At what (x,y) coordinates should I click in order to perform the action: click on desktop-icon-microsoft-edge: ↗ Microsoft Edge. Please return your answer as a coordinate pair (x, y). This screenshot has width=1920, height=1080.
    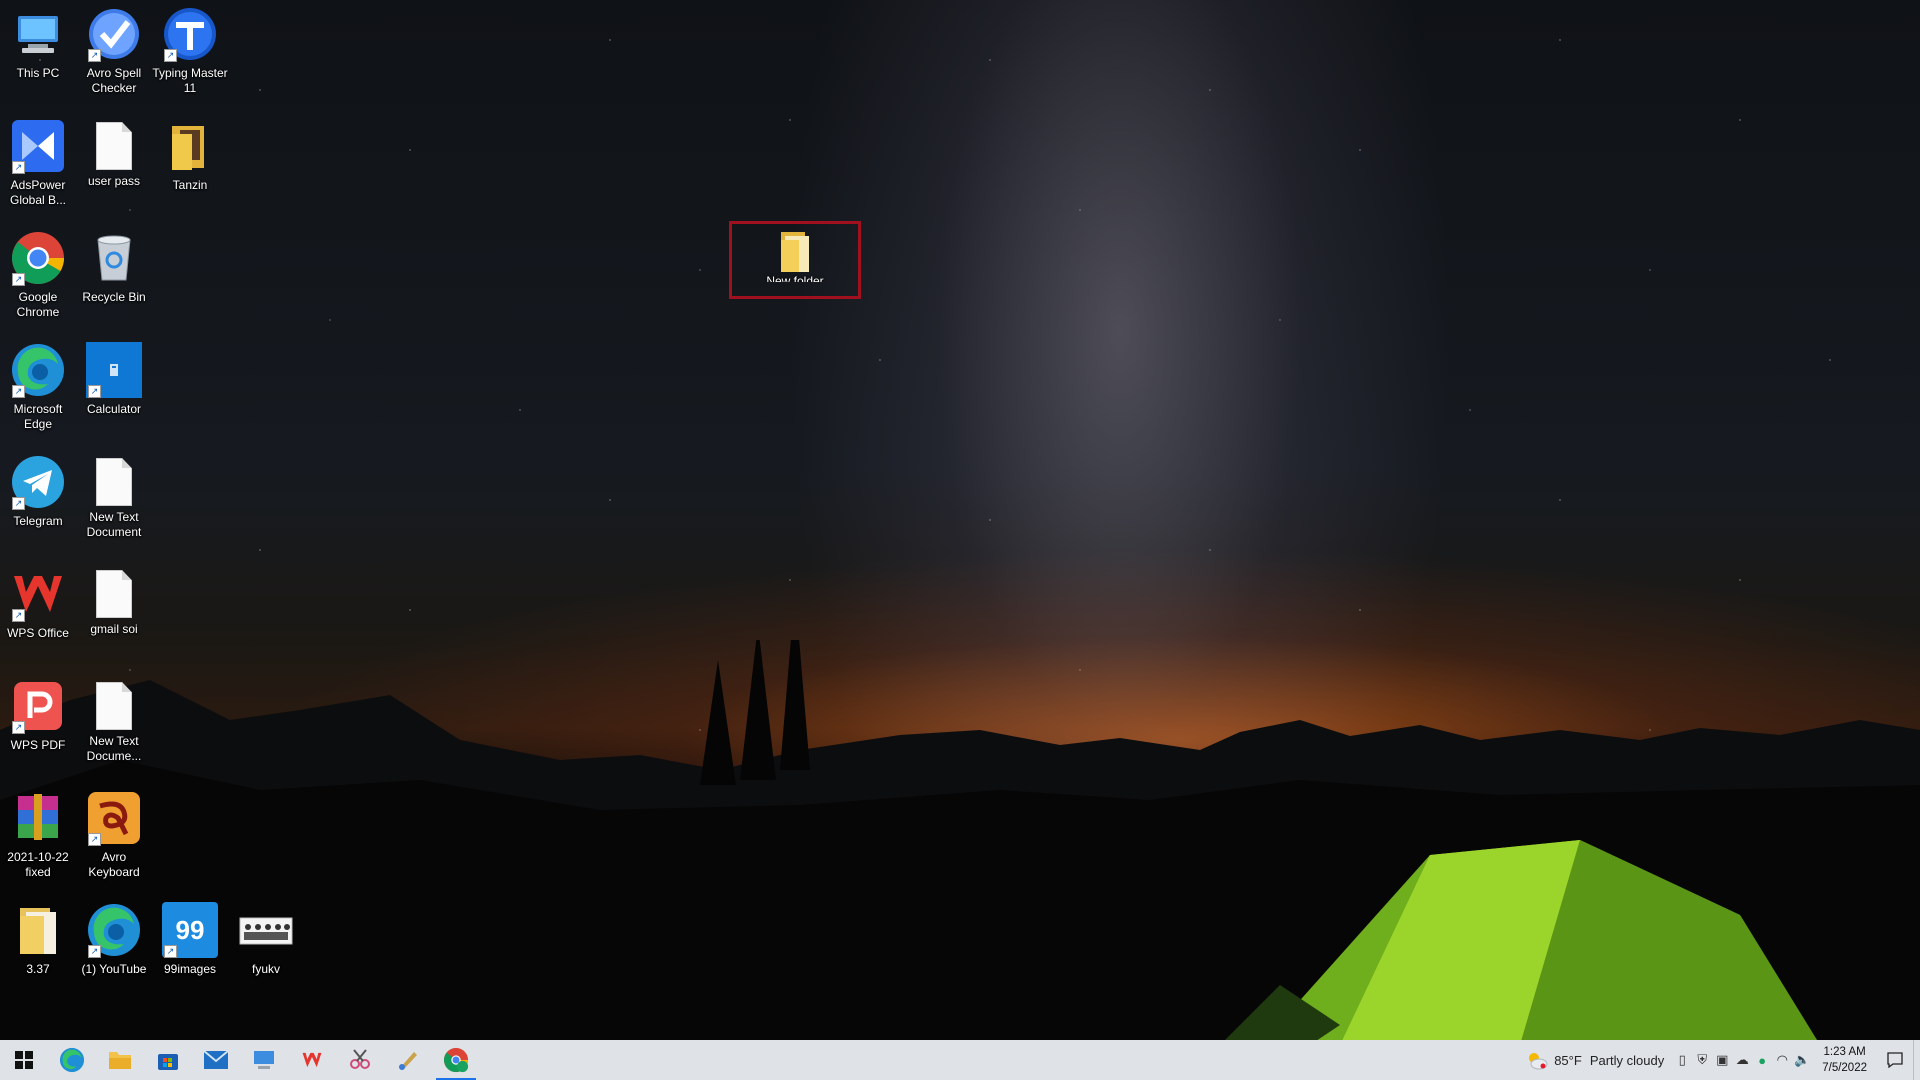
    Looking at the image, I should click on (38, 387).